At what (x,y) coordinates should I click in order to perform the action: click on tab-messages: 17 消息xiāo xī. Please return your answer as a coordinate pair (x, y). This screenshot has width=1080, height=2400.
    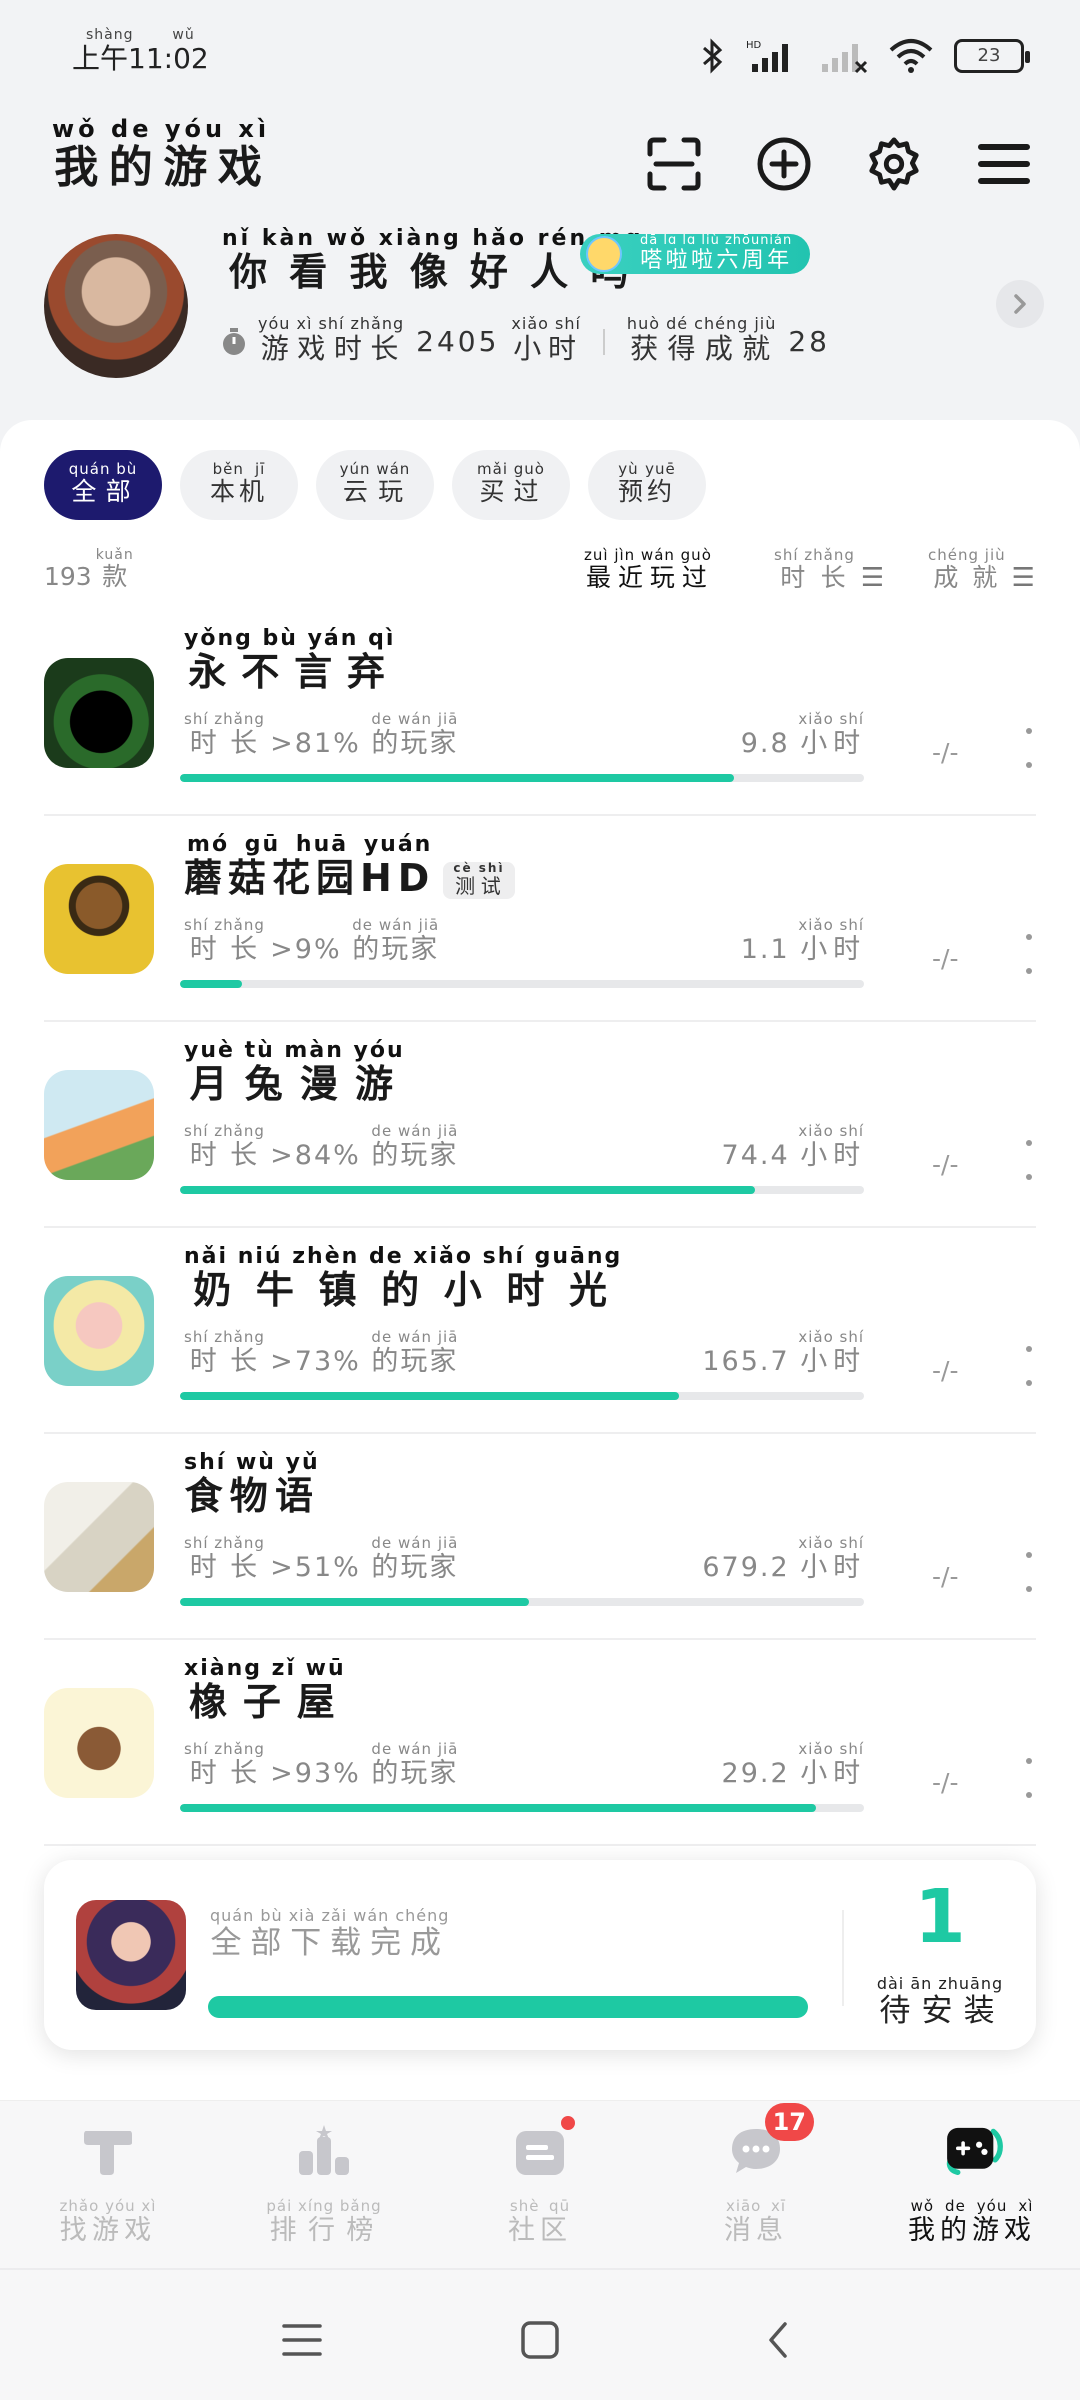
    Looking at the image, I should click on (756, 2175).